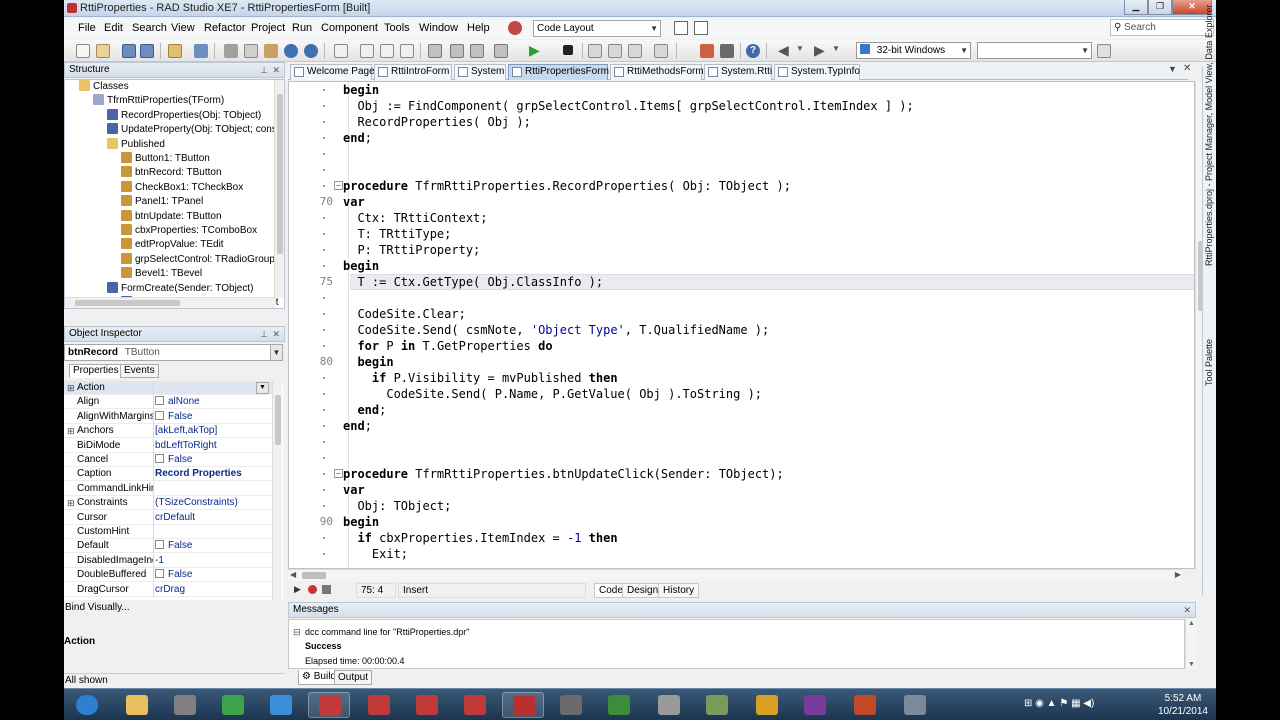  What do you see at coordinates (534, 50) in the screenshot?
I see `run-icon: ▶` at bounding box center [534, 50].